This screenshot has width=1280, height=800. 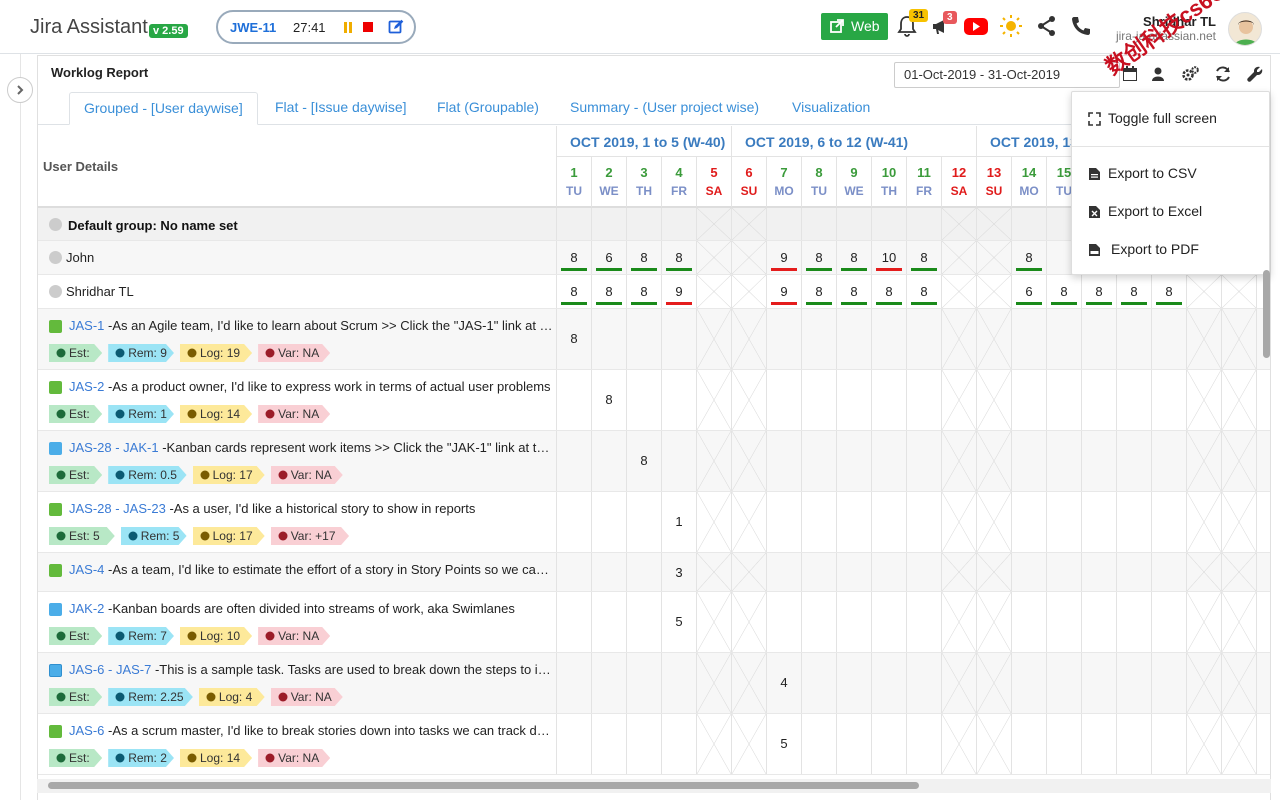 I want to click on issue-key-link: JAS-28 - JAS-23, so click(x=117, y=508).